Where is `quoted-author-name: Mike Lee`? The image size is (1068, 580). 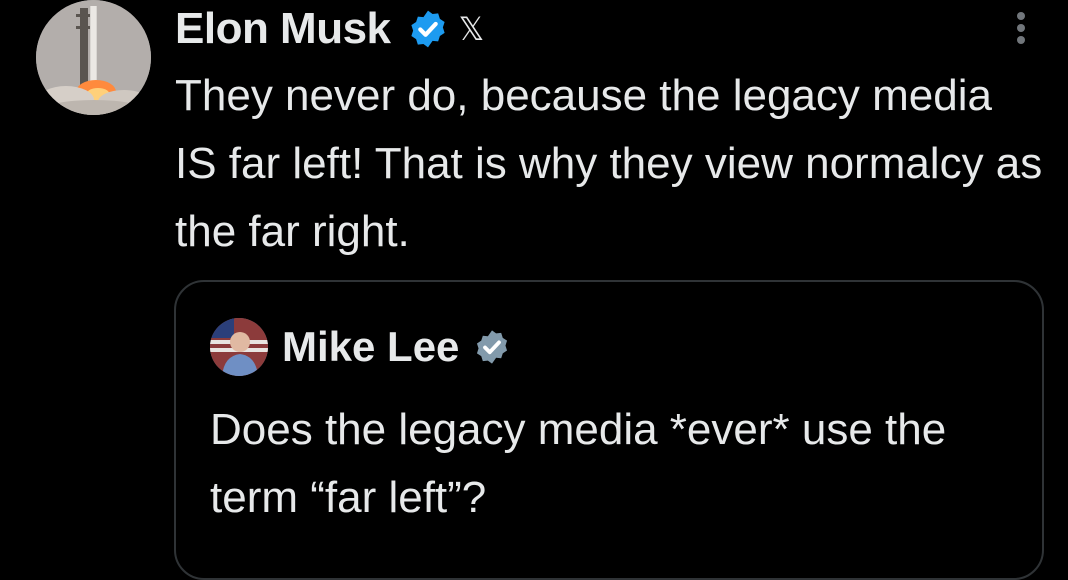
quoted-author-name: Mike Lee is located at coordinates (370, 347).